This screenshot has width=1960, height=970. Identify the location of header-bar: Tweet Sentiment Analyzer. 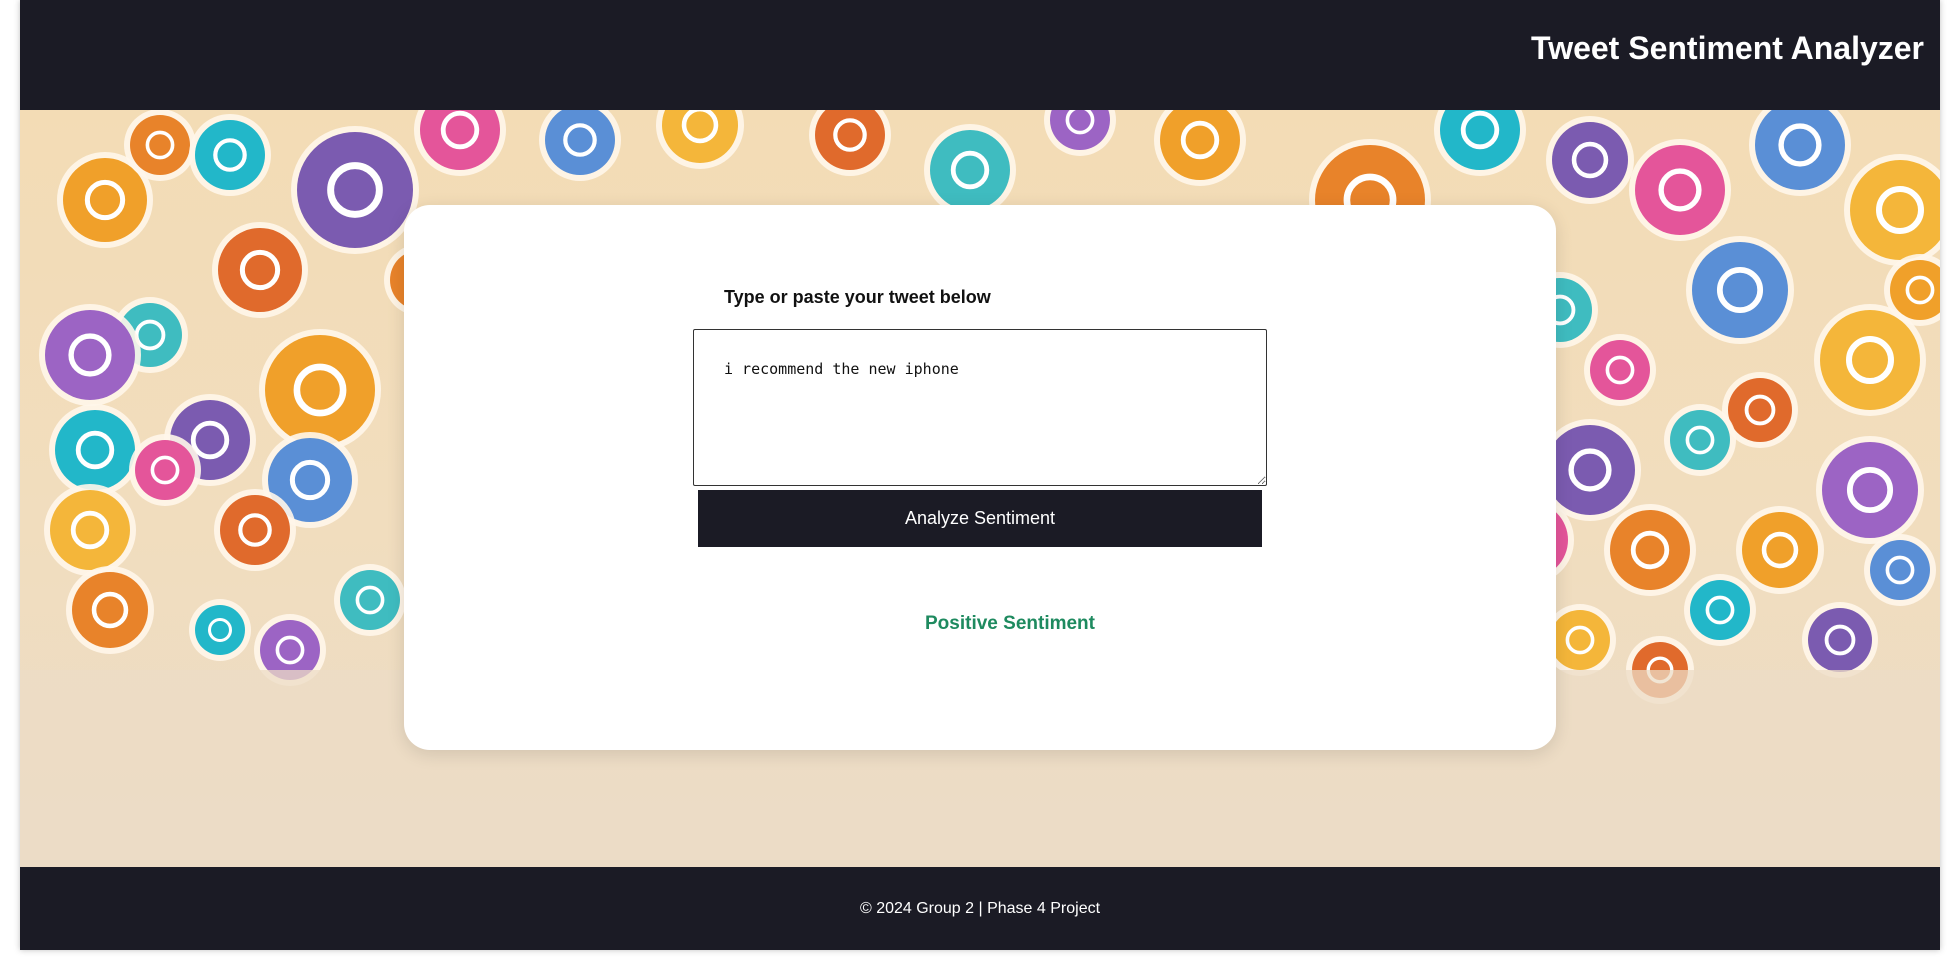
(980, 55).